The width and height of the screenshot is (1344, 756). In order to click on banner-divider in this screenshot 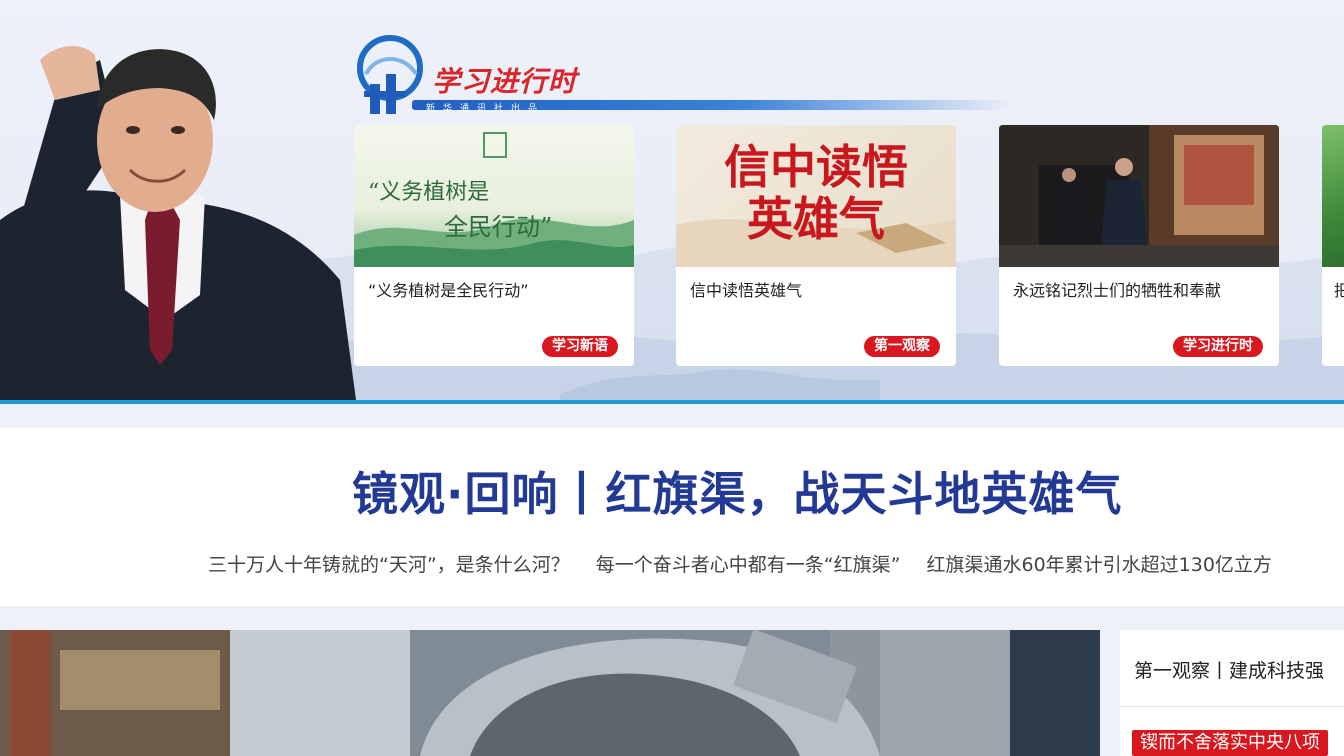, I will do `click(672, 402)`.